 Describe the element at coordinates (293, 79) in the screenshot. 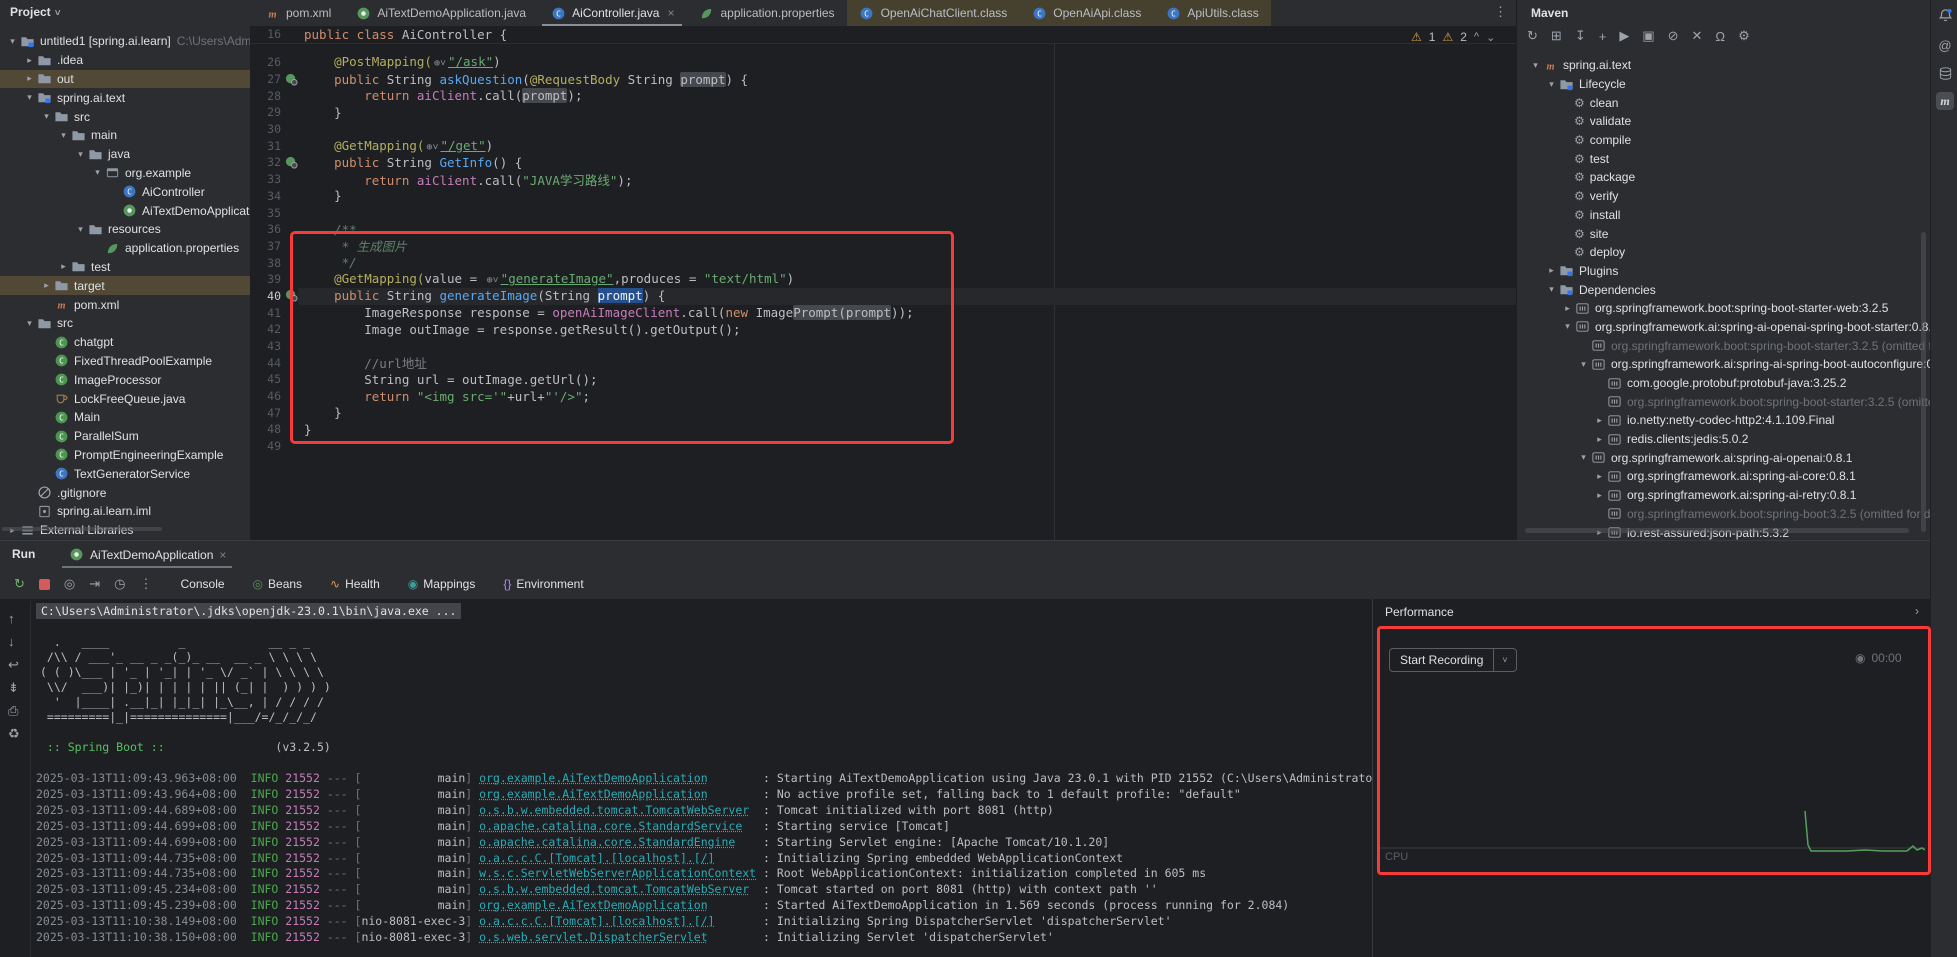

I see `spring-bean-icon` at that location.